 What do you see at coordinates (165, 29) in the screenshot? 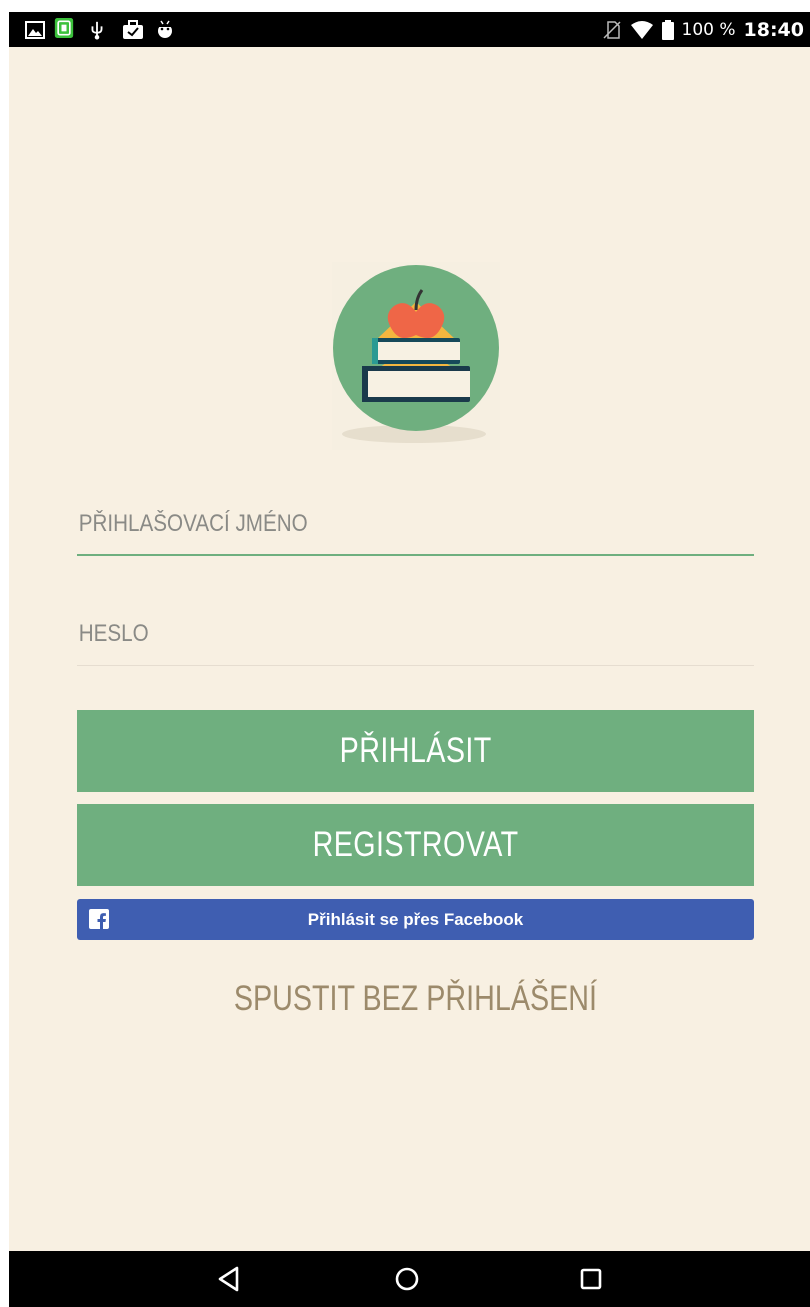
I see `android-icon` at bounding box center [165, 29].